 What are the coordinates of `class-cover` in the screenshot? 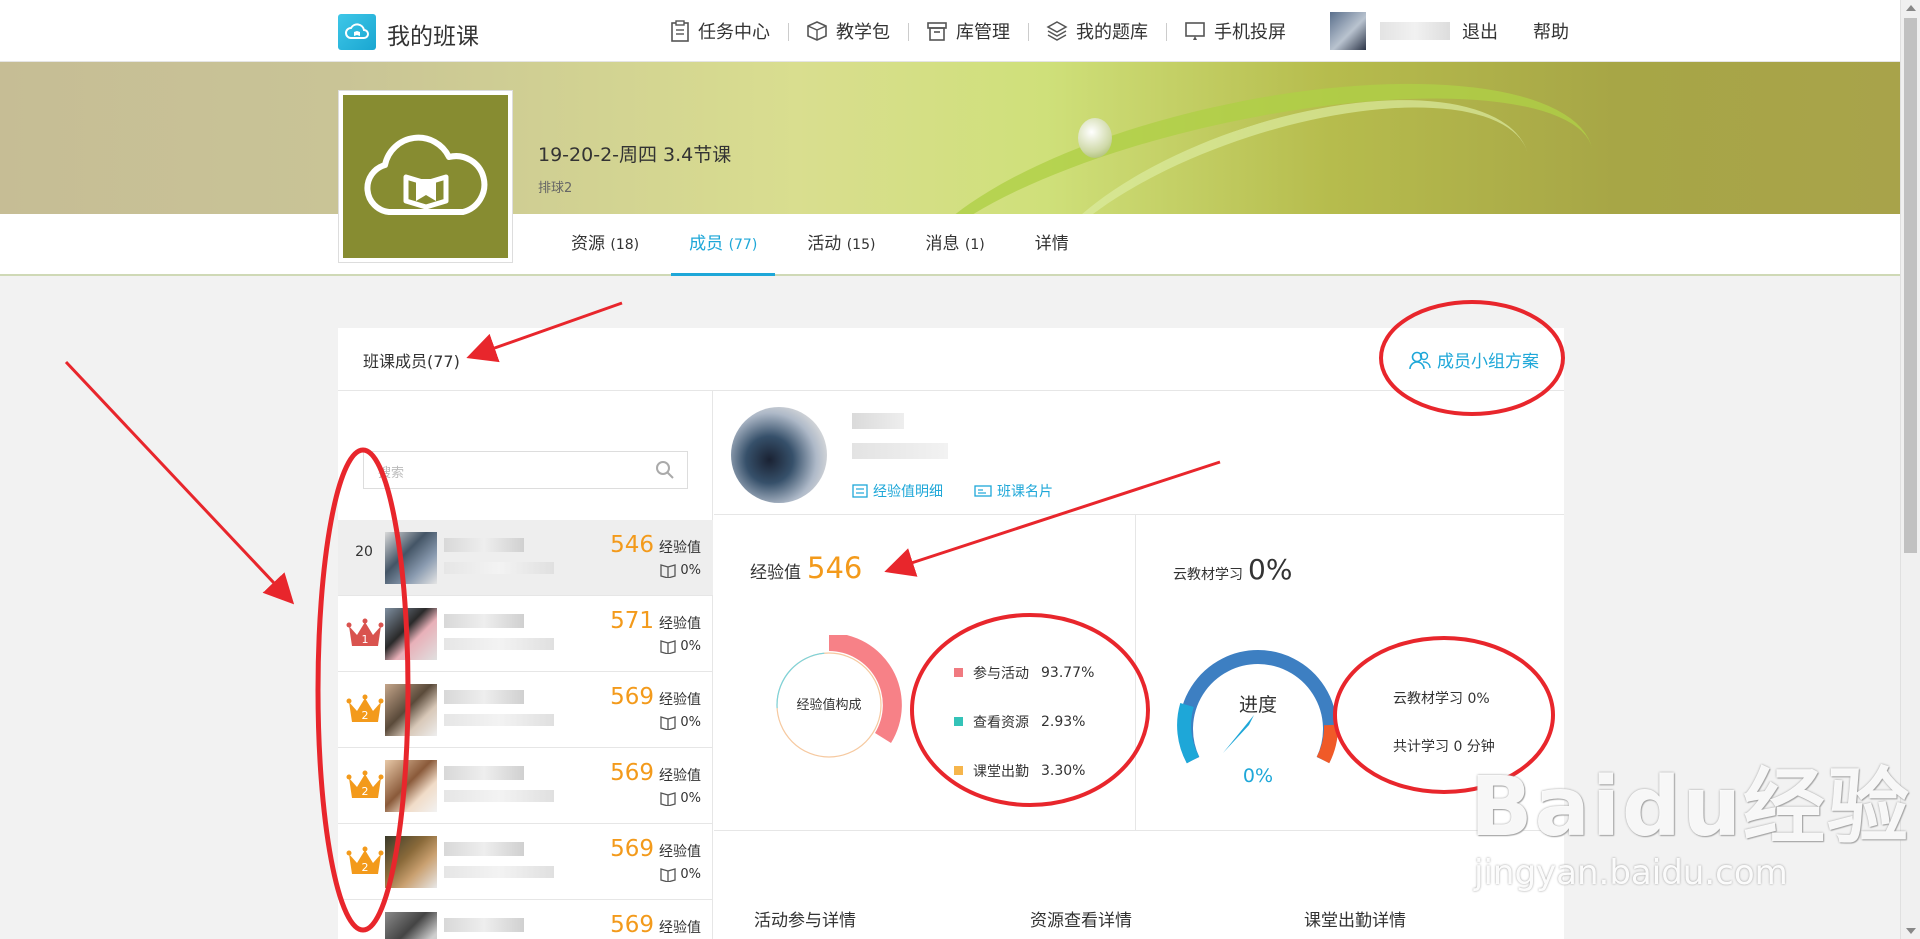 It's located at (425, 176).